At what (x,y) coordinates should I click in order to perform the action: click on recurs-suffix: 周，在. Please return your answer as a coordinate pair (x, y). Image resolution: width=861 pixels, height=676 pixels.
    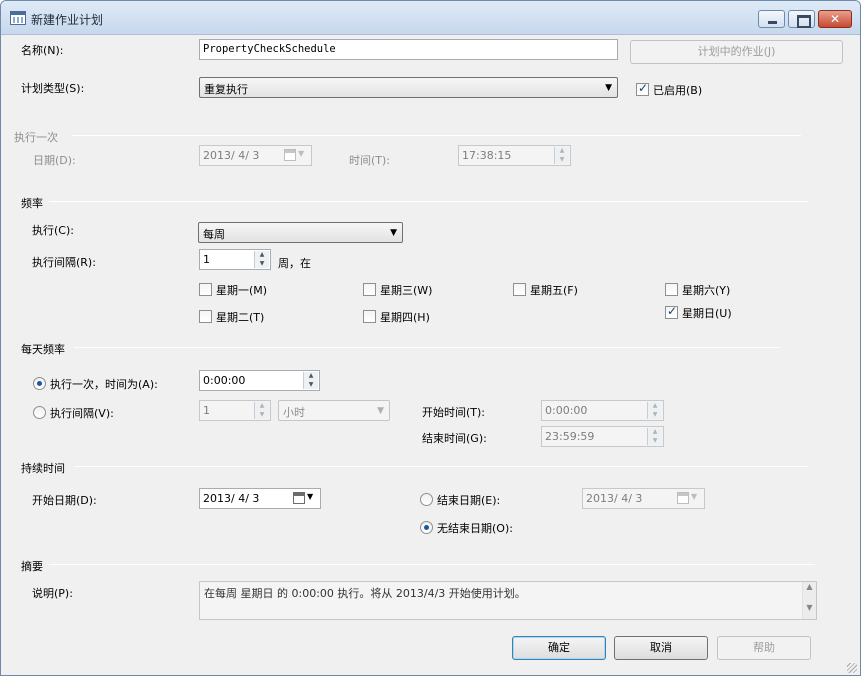
    Looking at the image, I should click on (294, 263).